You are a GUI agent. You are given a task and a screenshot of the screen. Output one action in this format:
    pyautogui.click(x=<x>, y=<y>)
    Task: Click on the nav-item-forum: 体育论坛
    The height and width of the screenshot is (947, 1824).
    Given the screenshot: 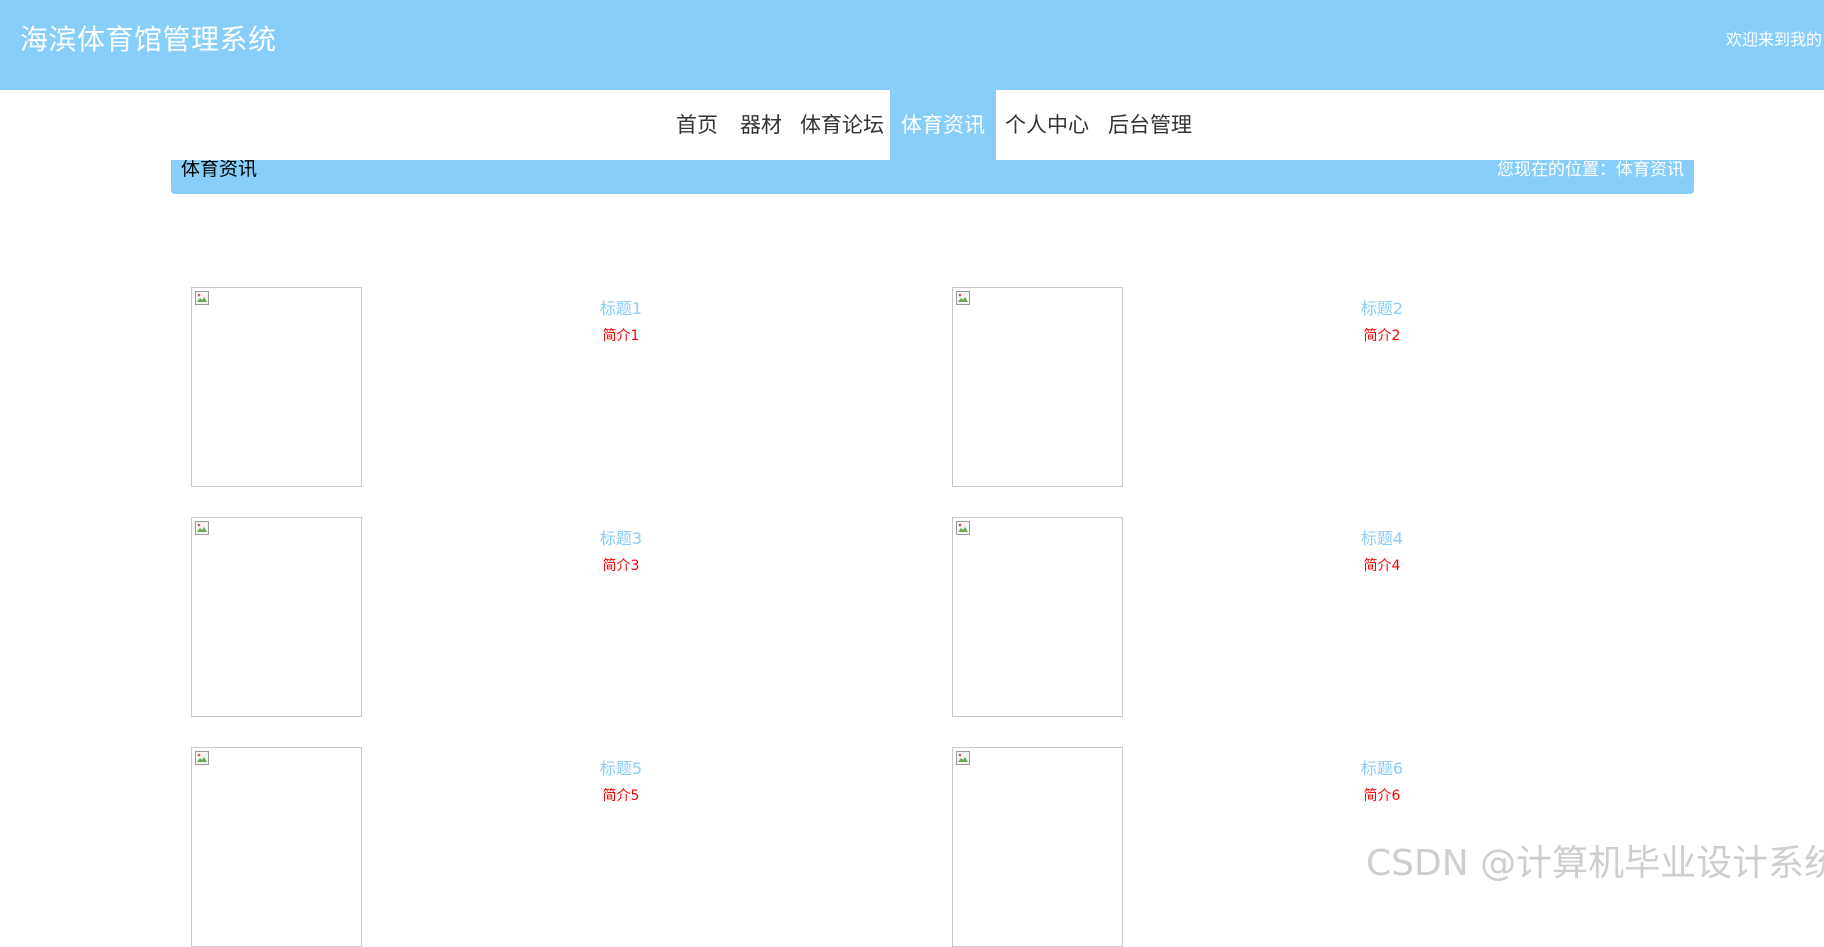 What is the action you would take?
    pyautogui.click(x=842, y=125)
    